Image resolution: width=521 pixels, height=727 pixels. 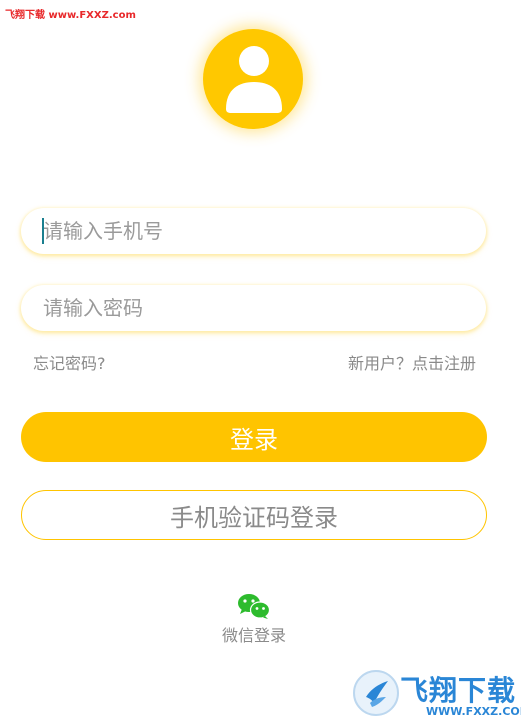 I want to click on password-input, so click(x=253, y=308).